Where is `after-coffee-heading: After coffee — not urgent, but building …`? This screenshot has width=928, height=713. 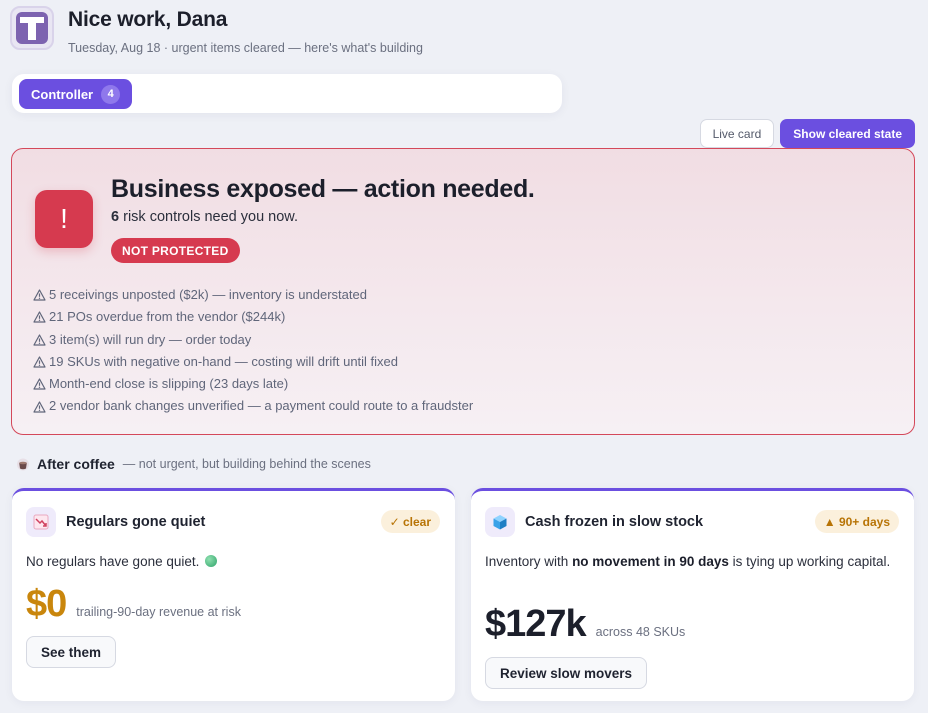 after-coffee-heading: After coffee — not urgent, but building … is located at coordinates (193, 464).